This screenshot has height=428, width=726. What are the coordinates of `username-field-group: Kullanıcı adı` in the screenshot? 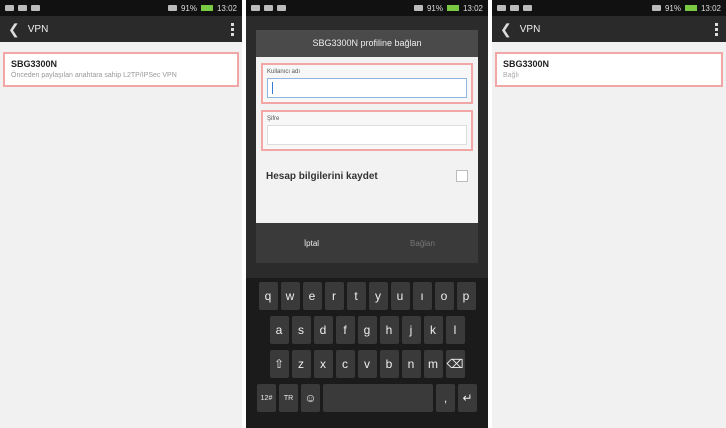 It's located at (367, 83).